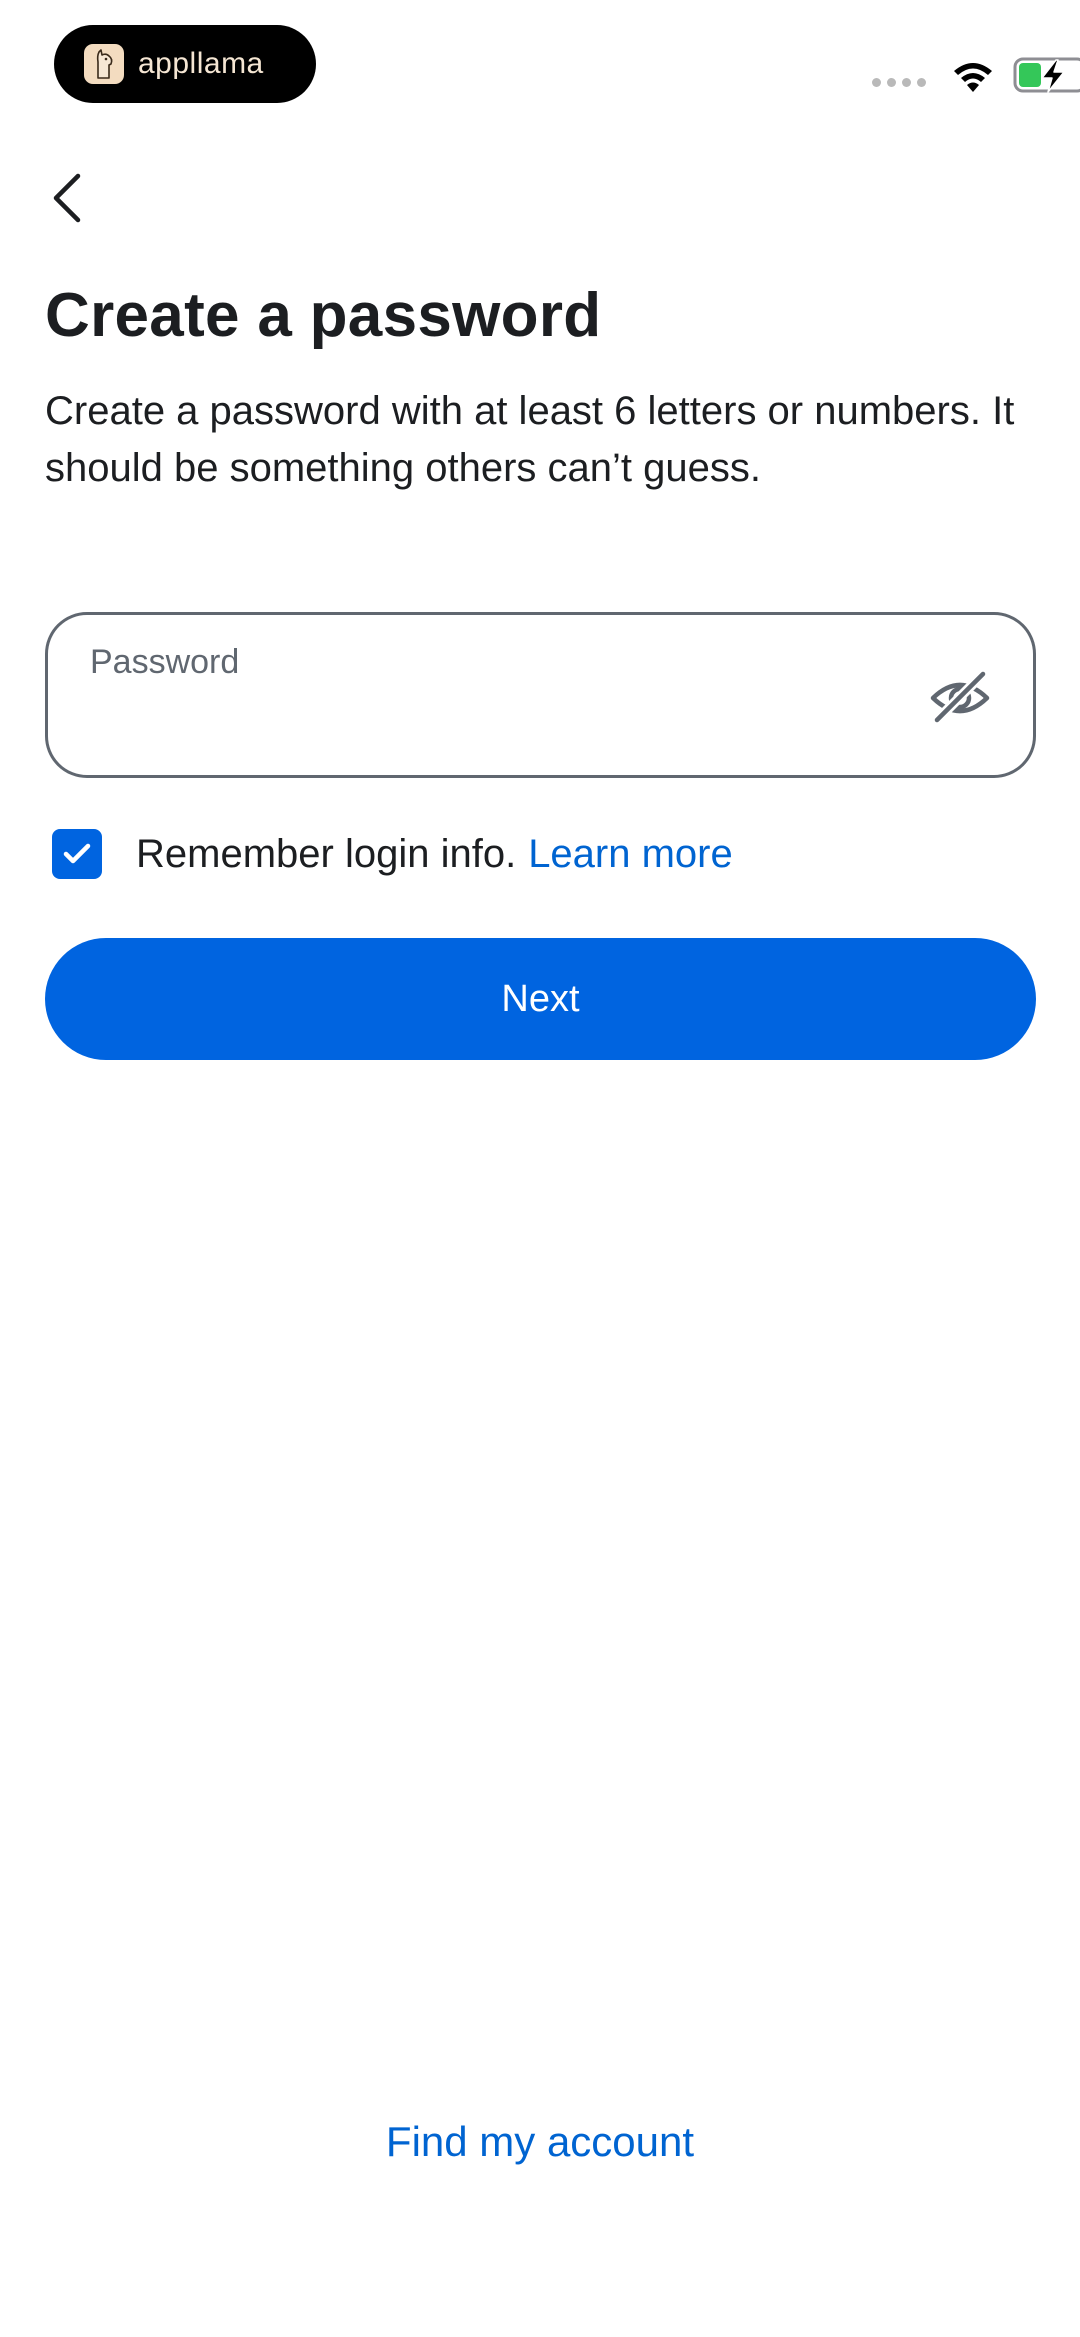 The width and height of the screenshot is (1080, 2337). Describe the element at coordinates (630, 854) in the screenshot. I see `learn-more-link: Learn more` at that location.